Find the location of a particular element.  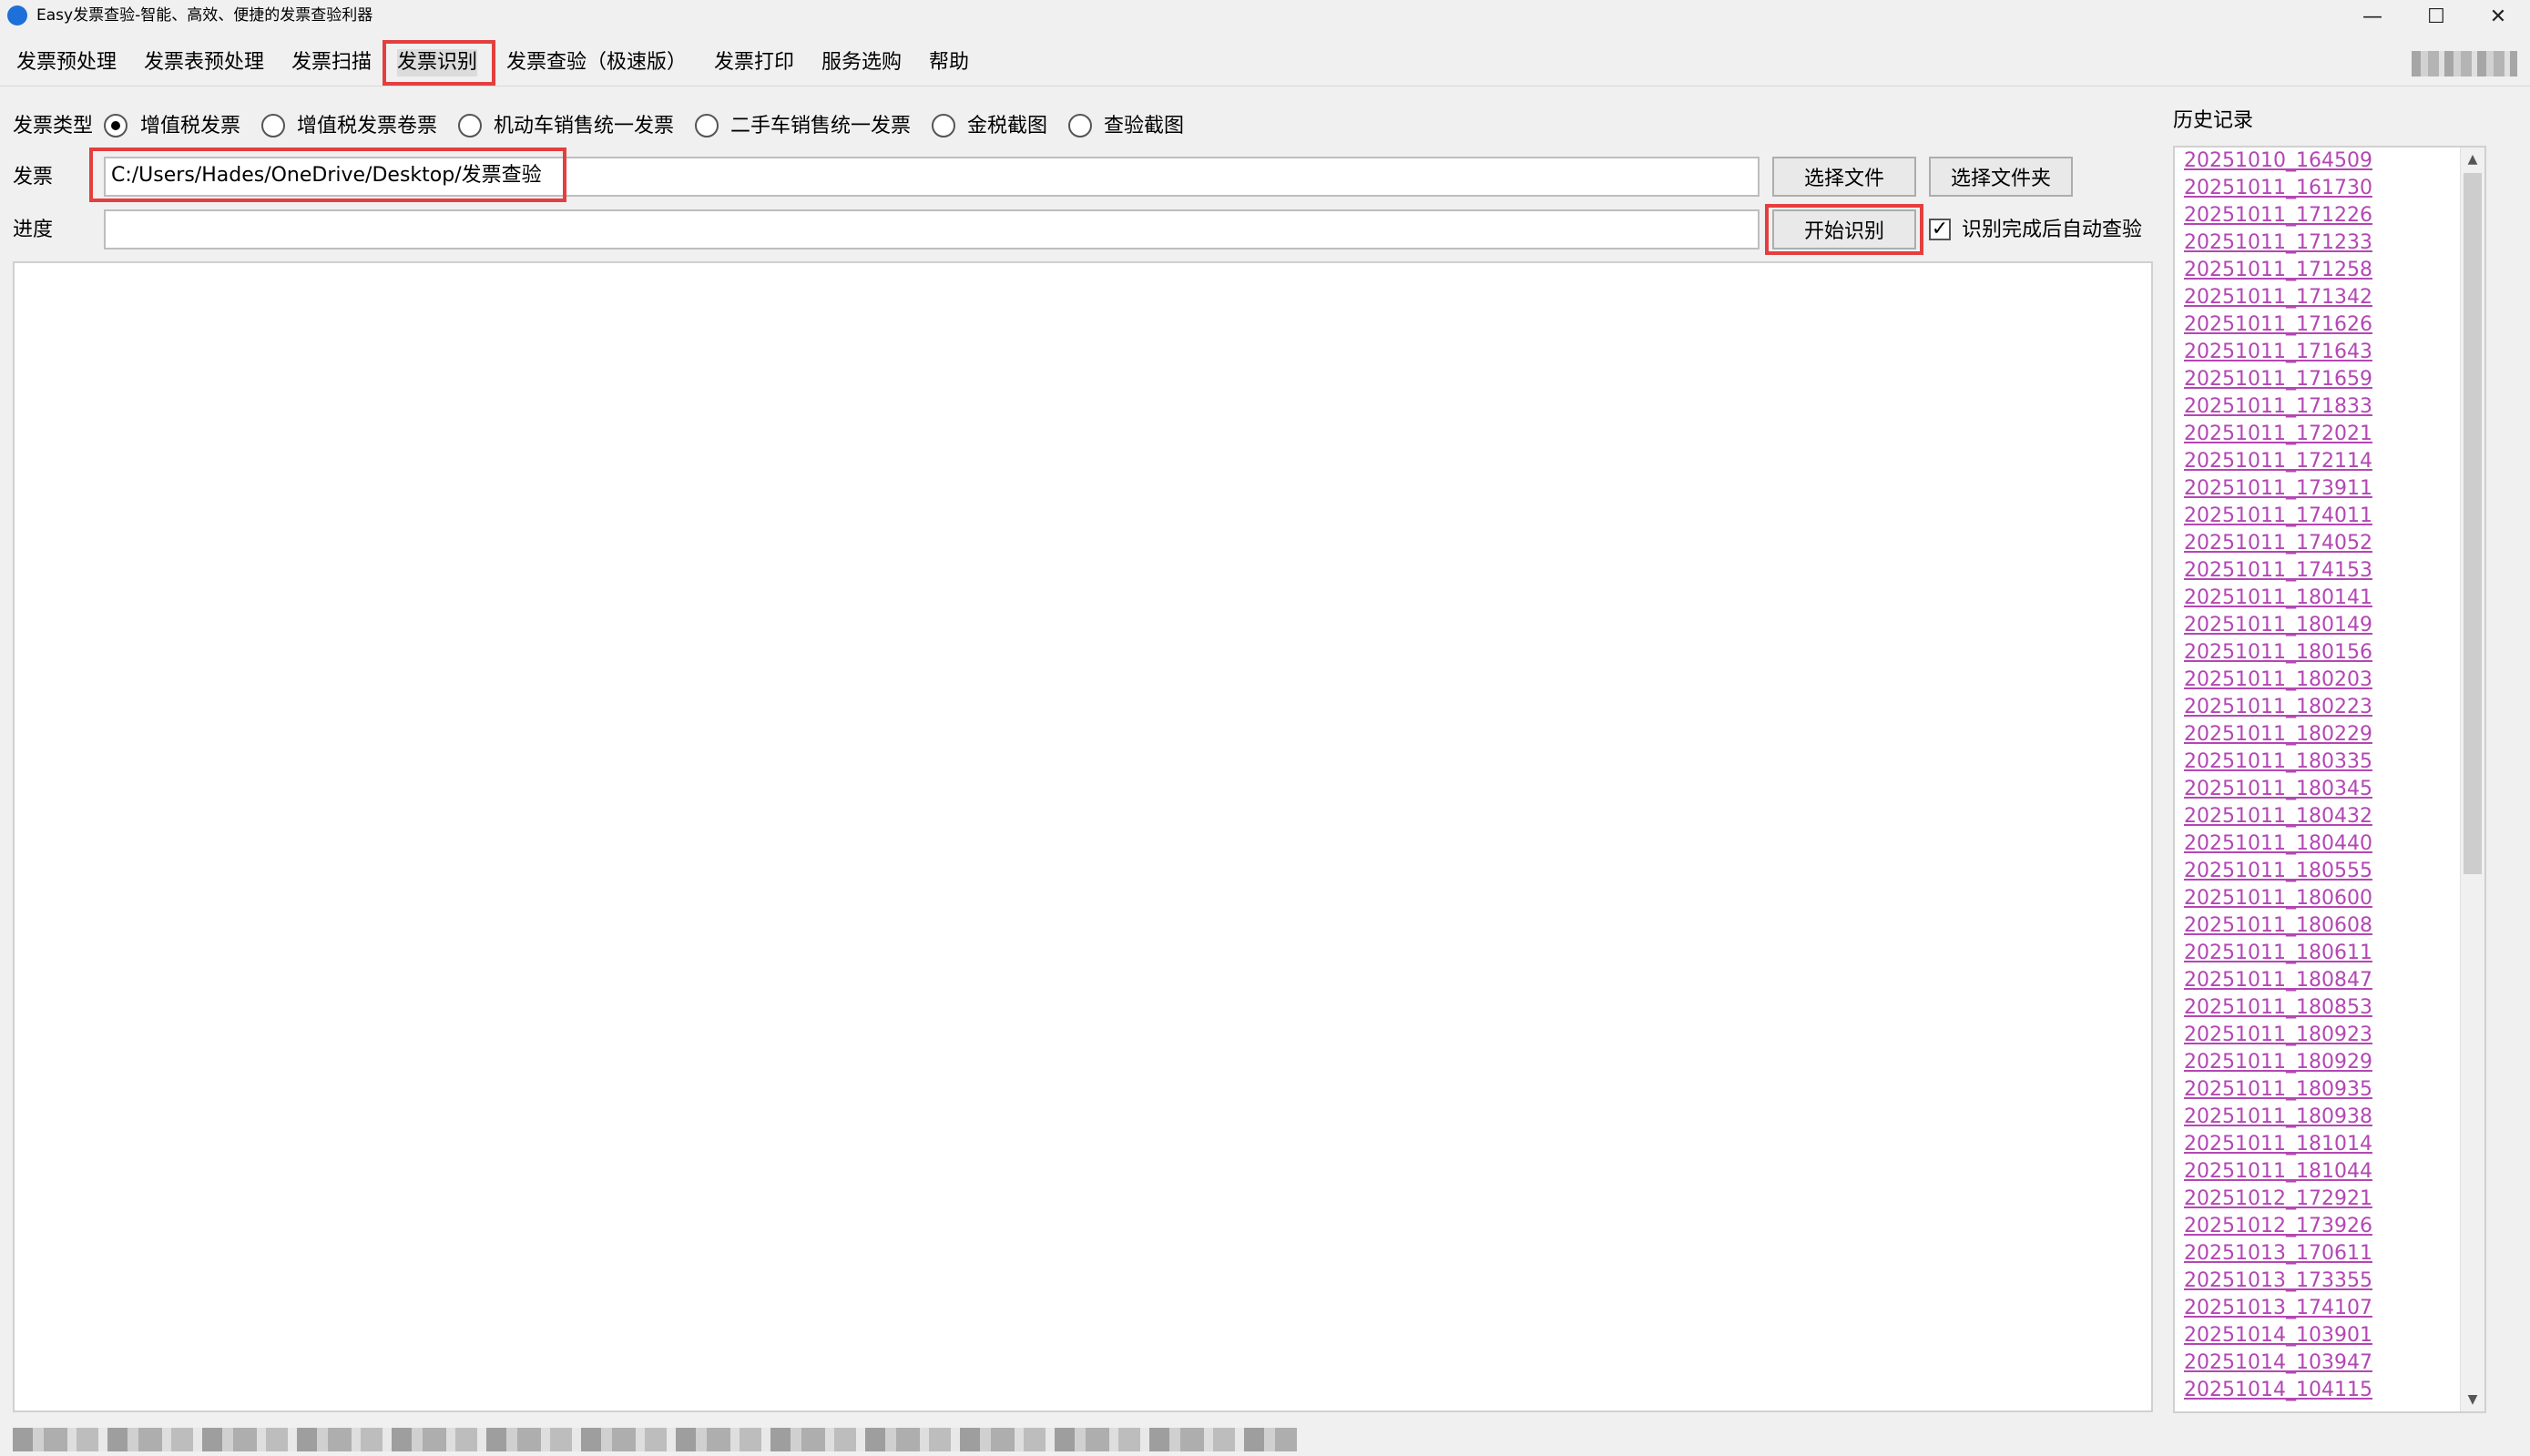

history-link: 20251011_180149 is located at coordinates (2320, 625).